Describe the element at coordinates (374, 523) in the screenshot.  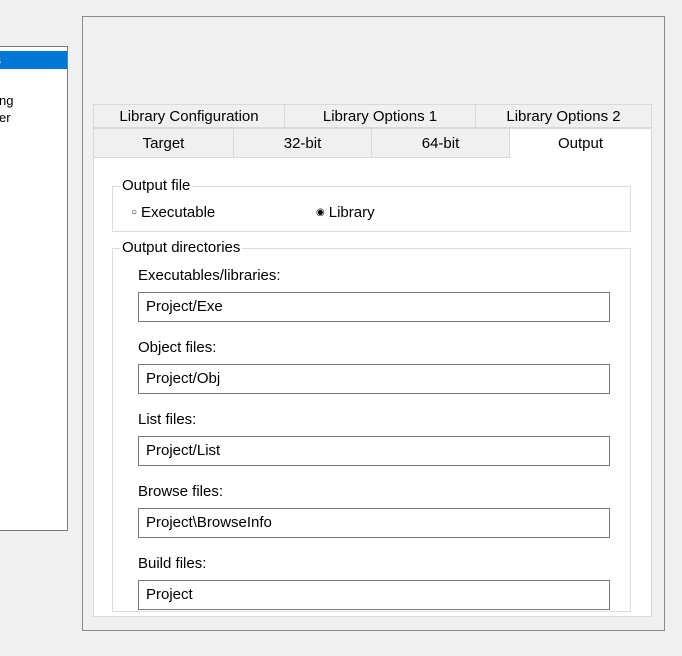
I see `browse-files-input: Project\BrowseInfo` at that location.